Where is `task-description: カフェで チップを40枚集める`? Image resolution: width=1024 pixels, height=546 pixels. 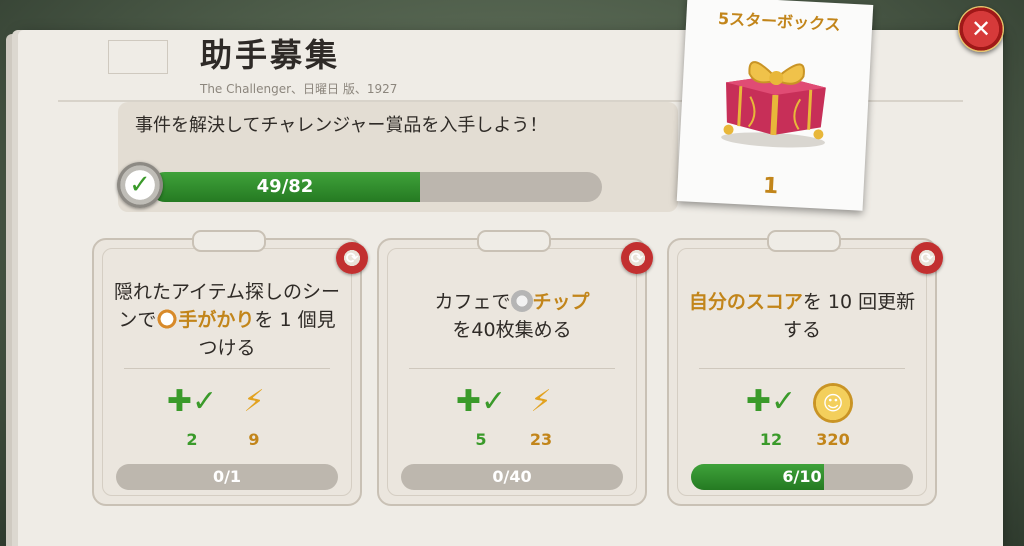
task-description: カフェで チップを40枚集める is located at coordinates (512, 316).